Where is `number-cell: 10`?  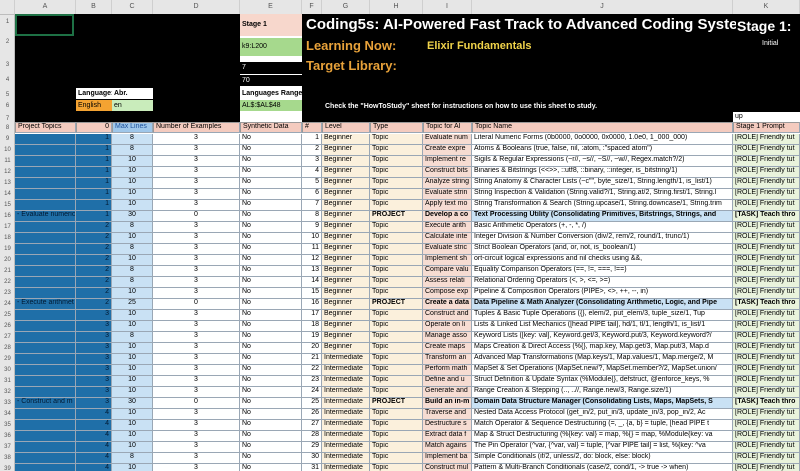 number-cell: 10 is located at coordinates (312, 238).